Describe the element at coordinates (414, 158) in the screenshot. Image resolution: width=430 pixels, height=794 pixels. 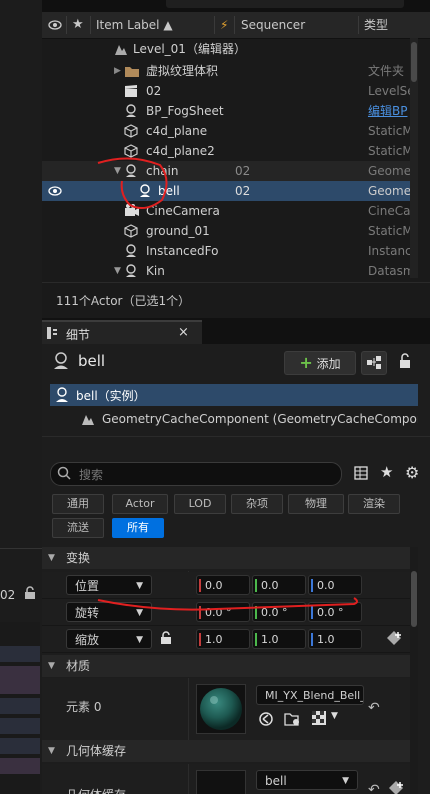
I see `outliner-scrollbar` at that location.